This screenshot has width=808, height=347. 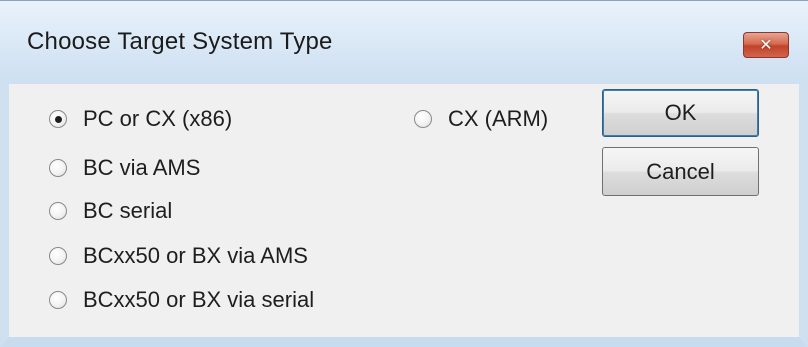 I want to click on radio-label: BC serial, so click(x=128, y=210).